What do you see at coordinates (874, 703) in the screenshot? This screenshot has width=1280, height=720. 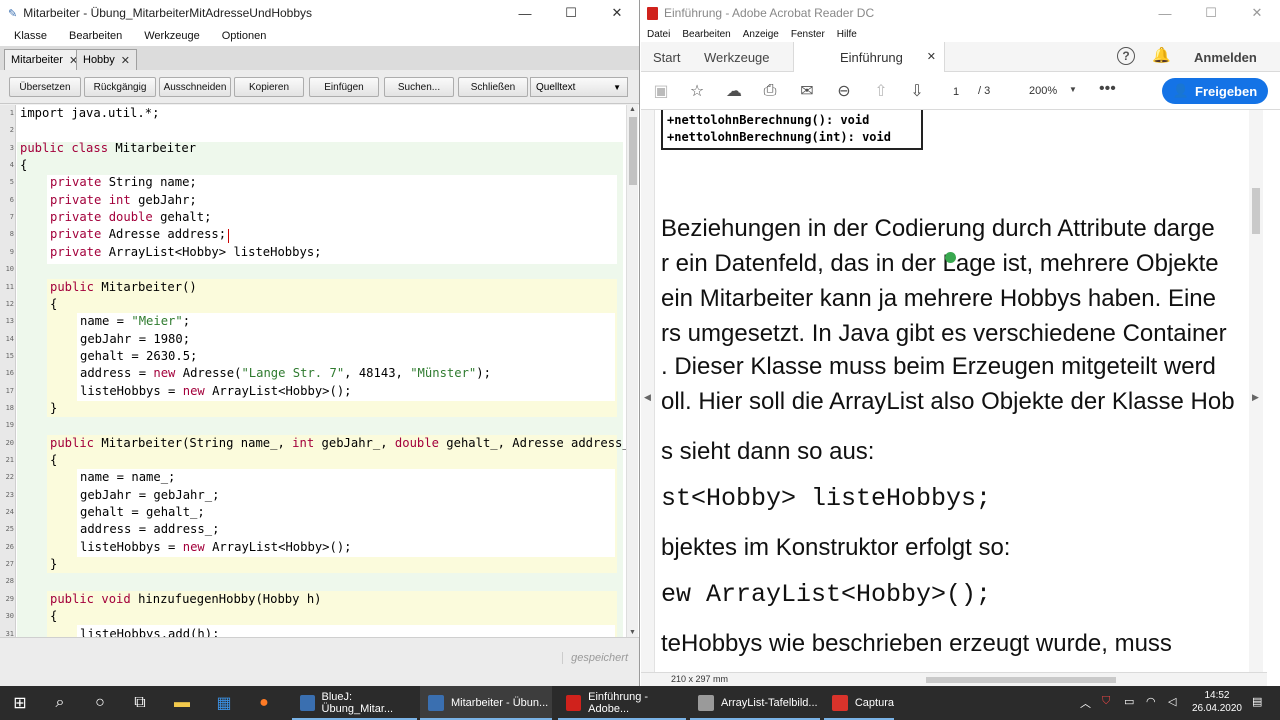 I see `taskbar-app-label: Captura` at bounding box center [874, 703].